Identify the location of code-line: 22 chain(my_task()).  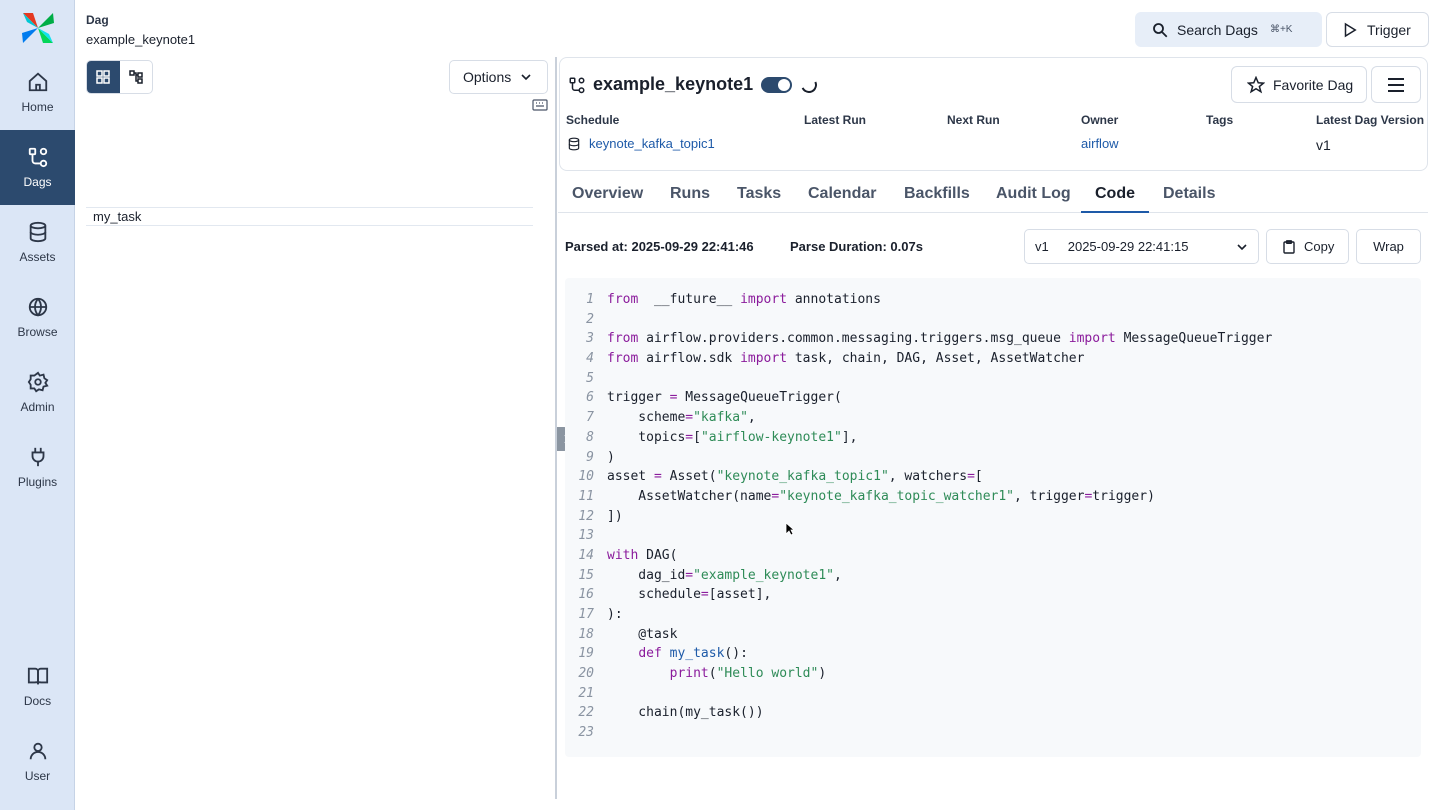
(993, 713).